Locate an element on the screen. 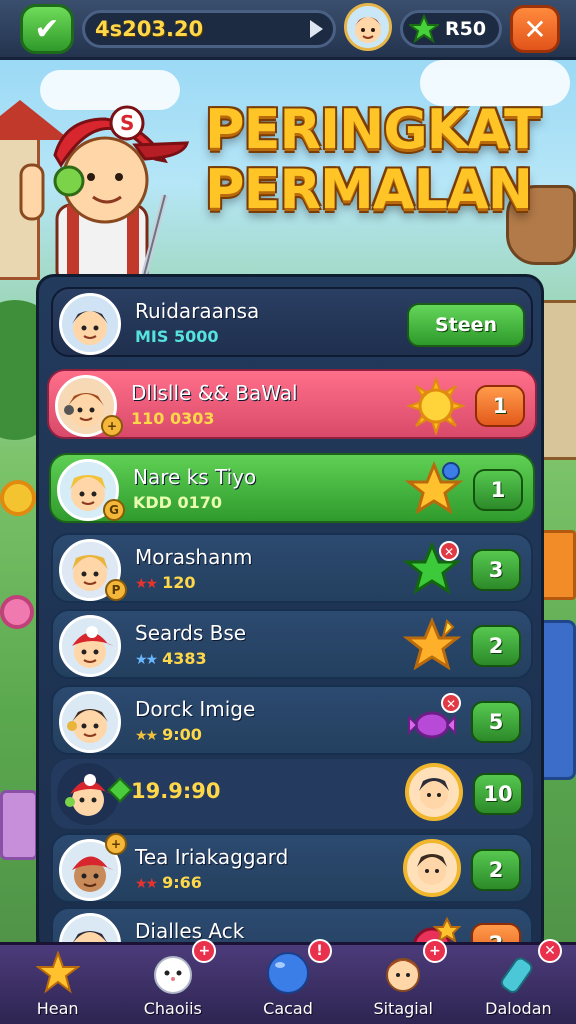 Image resolution: width=576 pixels, height=1024 pixels. boy-face-icon is located at coordinates (368, 27).